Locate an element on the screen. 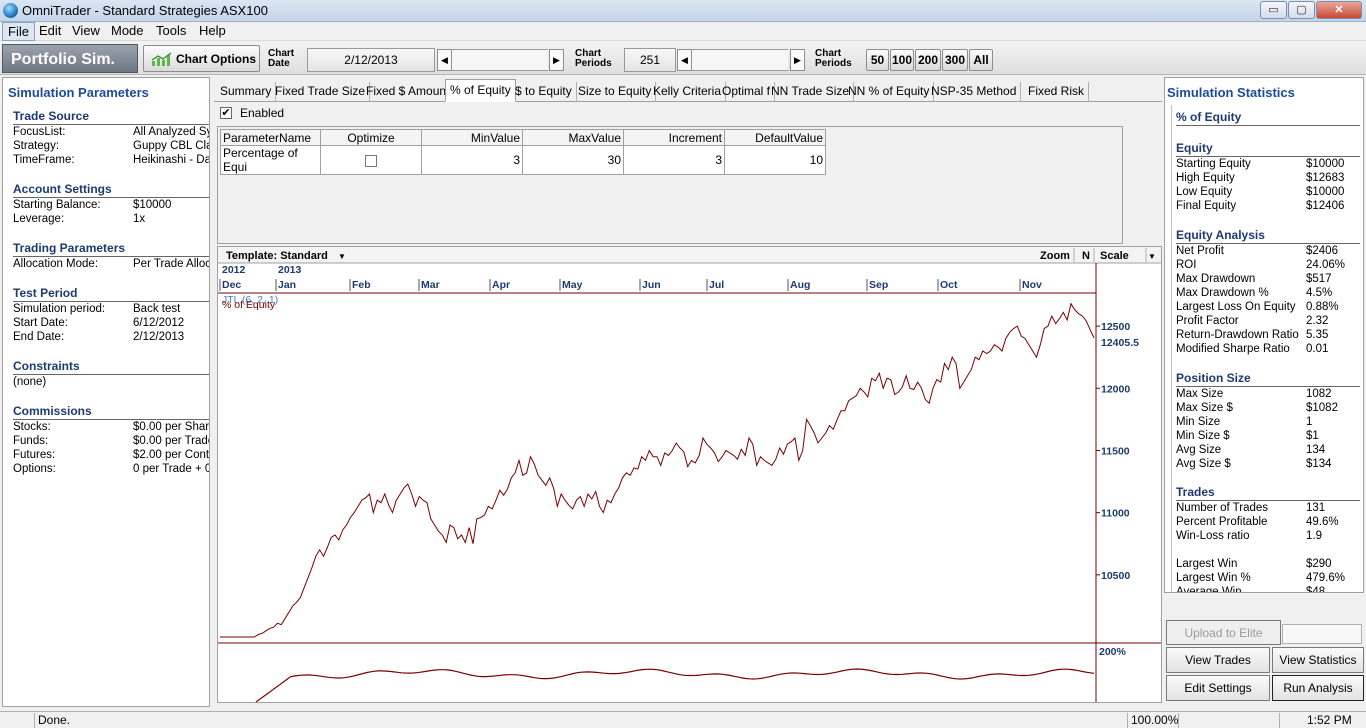 This screenshot has width=1366, height=728. panel-title: Simulation Parameters is located at coordinates (78, 92).